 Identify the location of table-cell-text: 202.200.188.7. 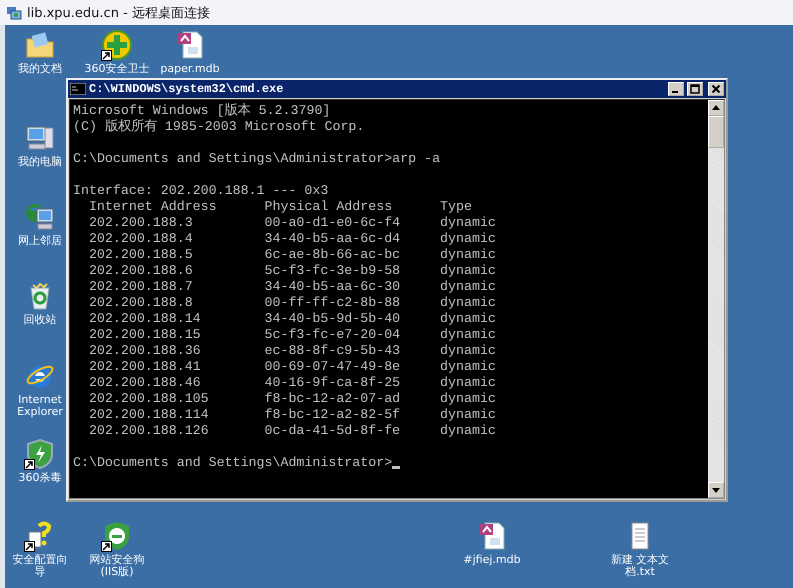
(141, 287).